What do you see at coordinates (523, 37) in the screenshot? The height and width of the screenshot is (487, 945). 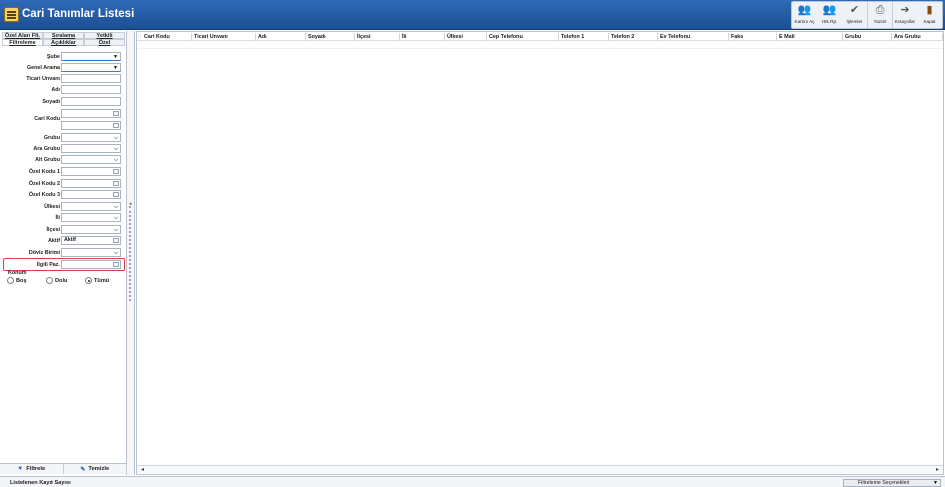 I see `column-header: Cep Telefonu` at bounding box center [523, 37].